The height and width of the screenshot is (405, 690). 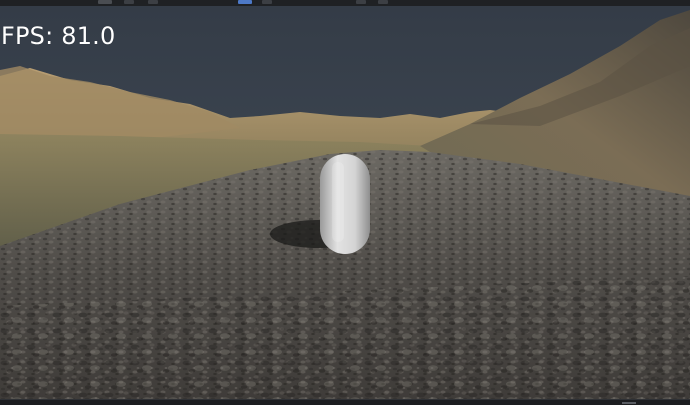 I want to click on status-indicator, so click(x=629, y=403).